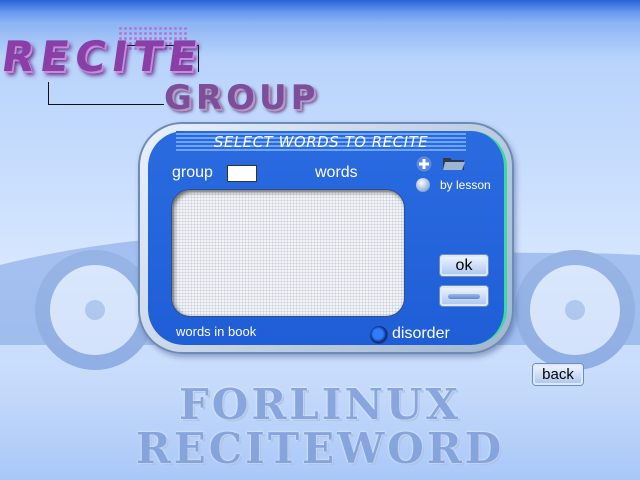 Image resolution: width=640 pixels, height=480 pixels. What do you see at coordinates (320, 404) in the screenshot?
I see `footer-title-line1: FORLINUX` at bounding box center [320, 404].